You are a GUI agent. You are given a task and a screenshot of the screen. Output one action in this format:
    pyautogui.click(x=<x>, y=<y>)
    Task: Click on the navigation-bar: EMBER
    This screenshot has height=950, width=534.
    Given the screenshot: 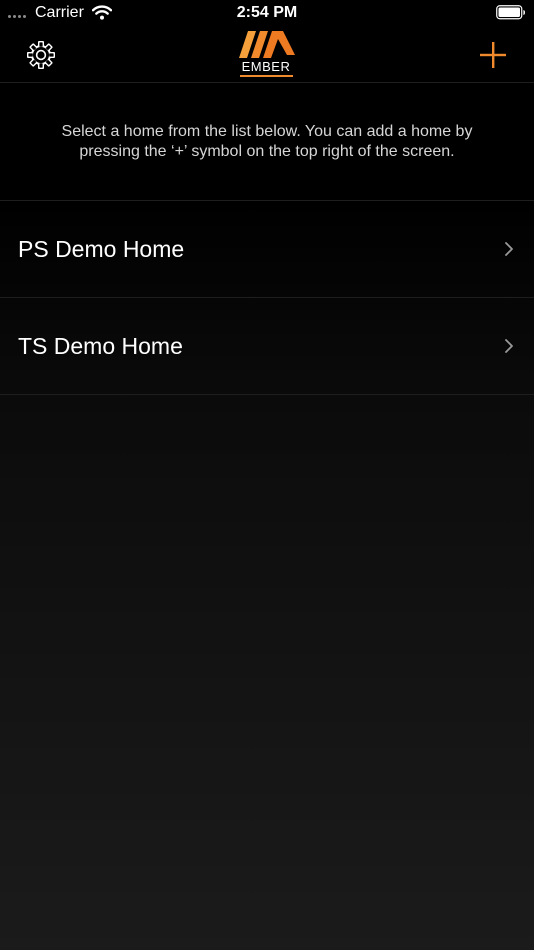 What is the action you would take?
    pyautogui.click(x=267, y=54)
    